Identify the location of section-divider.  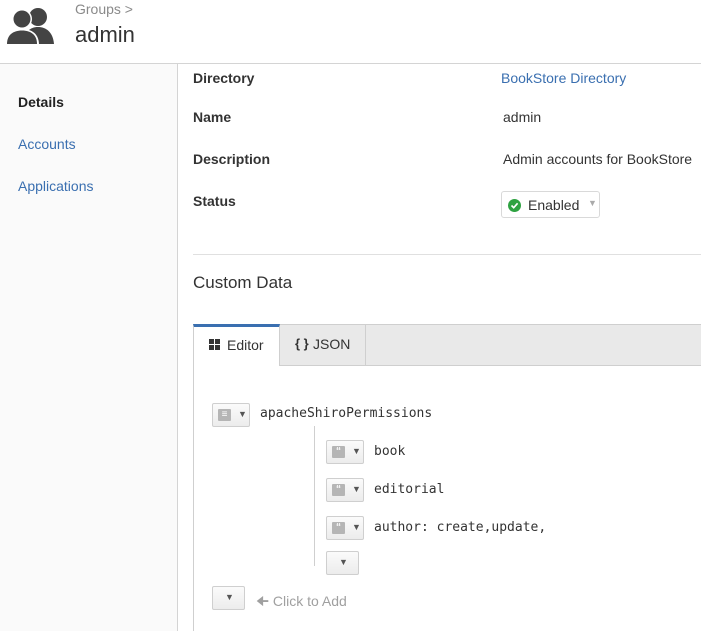
(447, 254).